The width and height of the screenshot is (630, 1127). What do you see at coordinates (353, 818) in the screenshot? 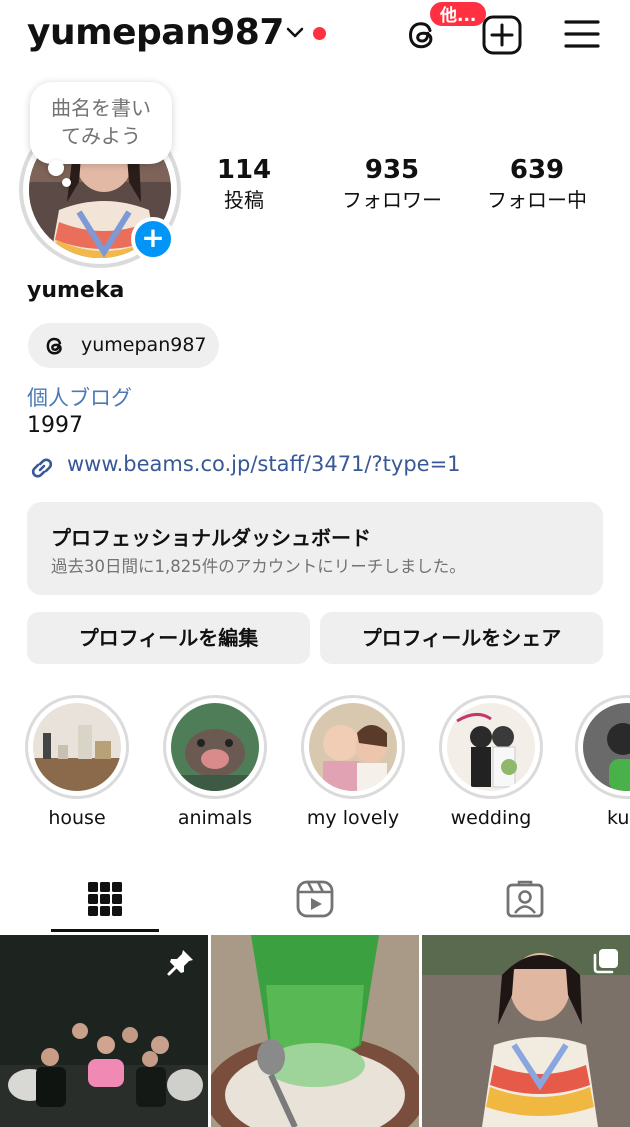
I see `highlight-label: my lovely` at bounding box center [353, 818].